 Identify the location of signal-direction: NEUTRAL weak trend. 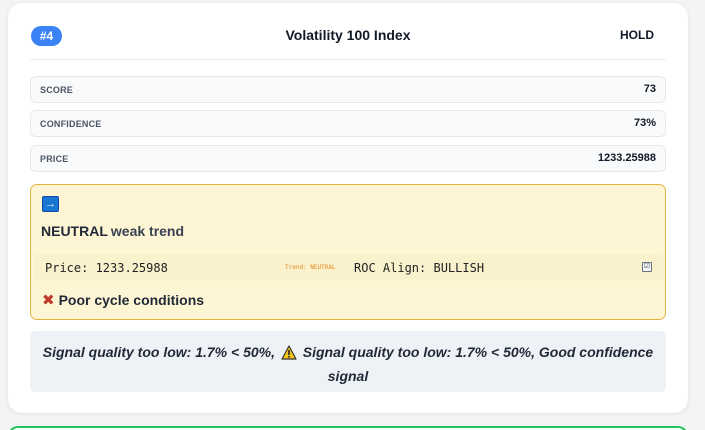
(112, 231).